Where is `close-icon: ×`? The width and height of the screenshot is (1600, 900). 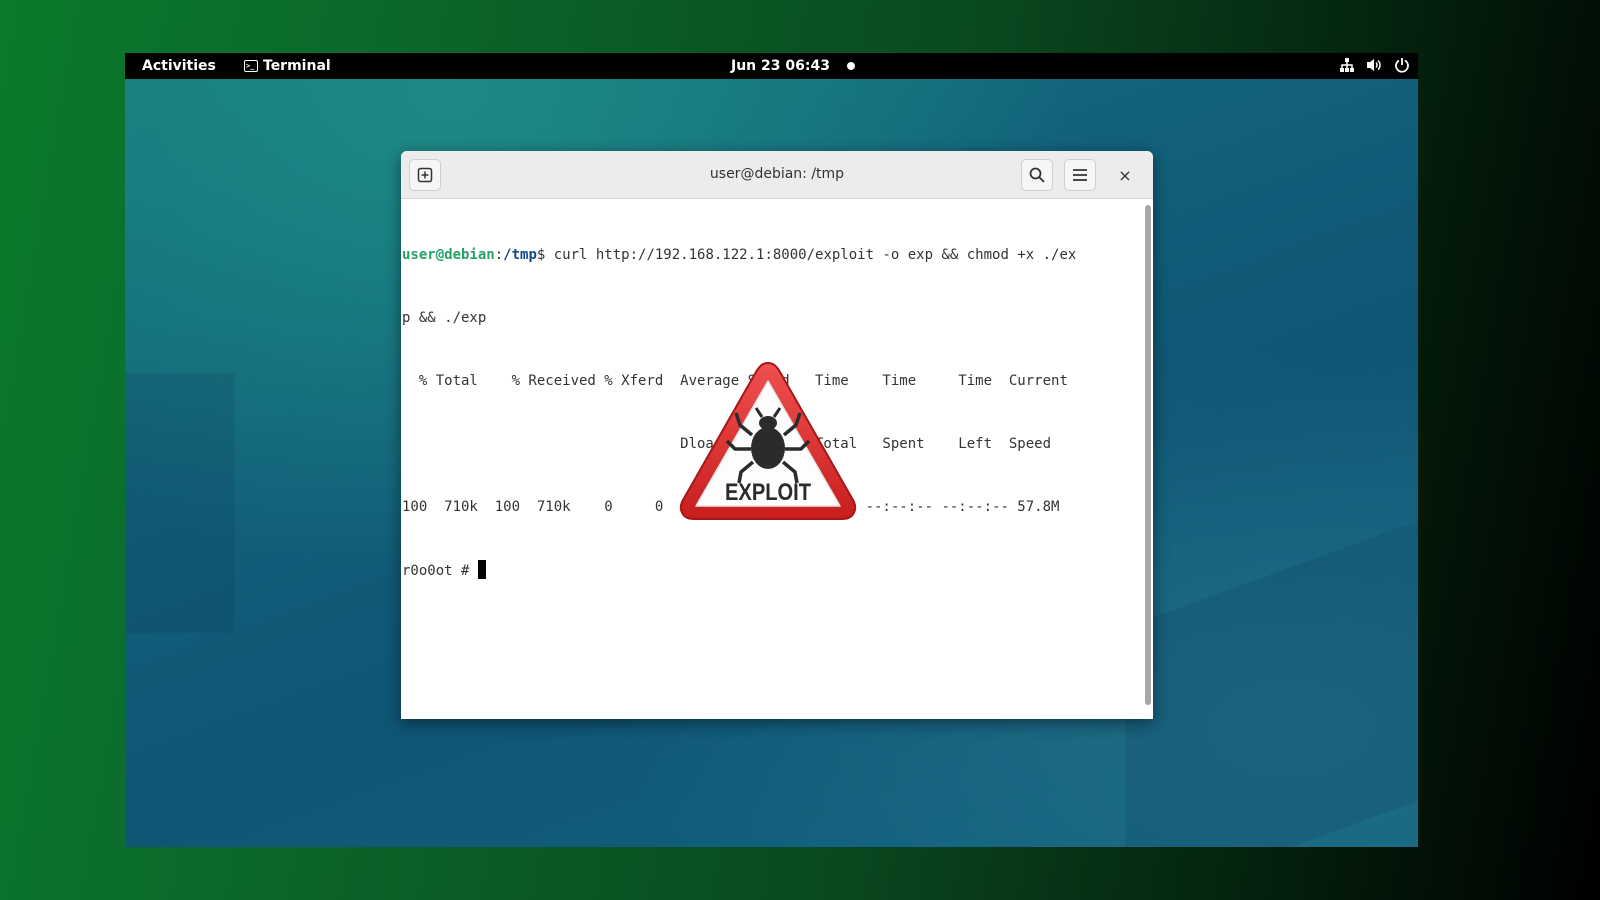 close-icon: × is located at coordinates (1125, 175).